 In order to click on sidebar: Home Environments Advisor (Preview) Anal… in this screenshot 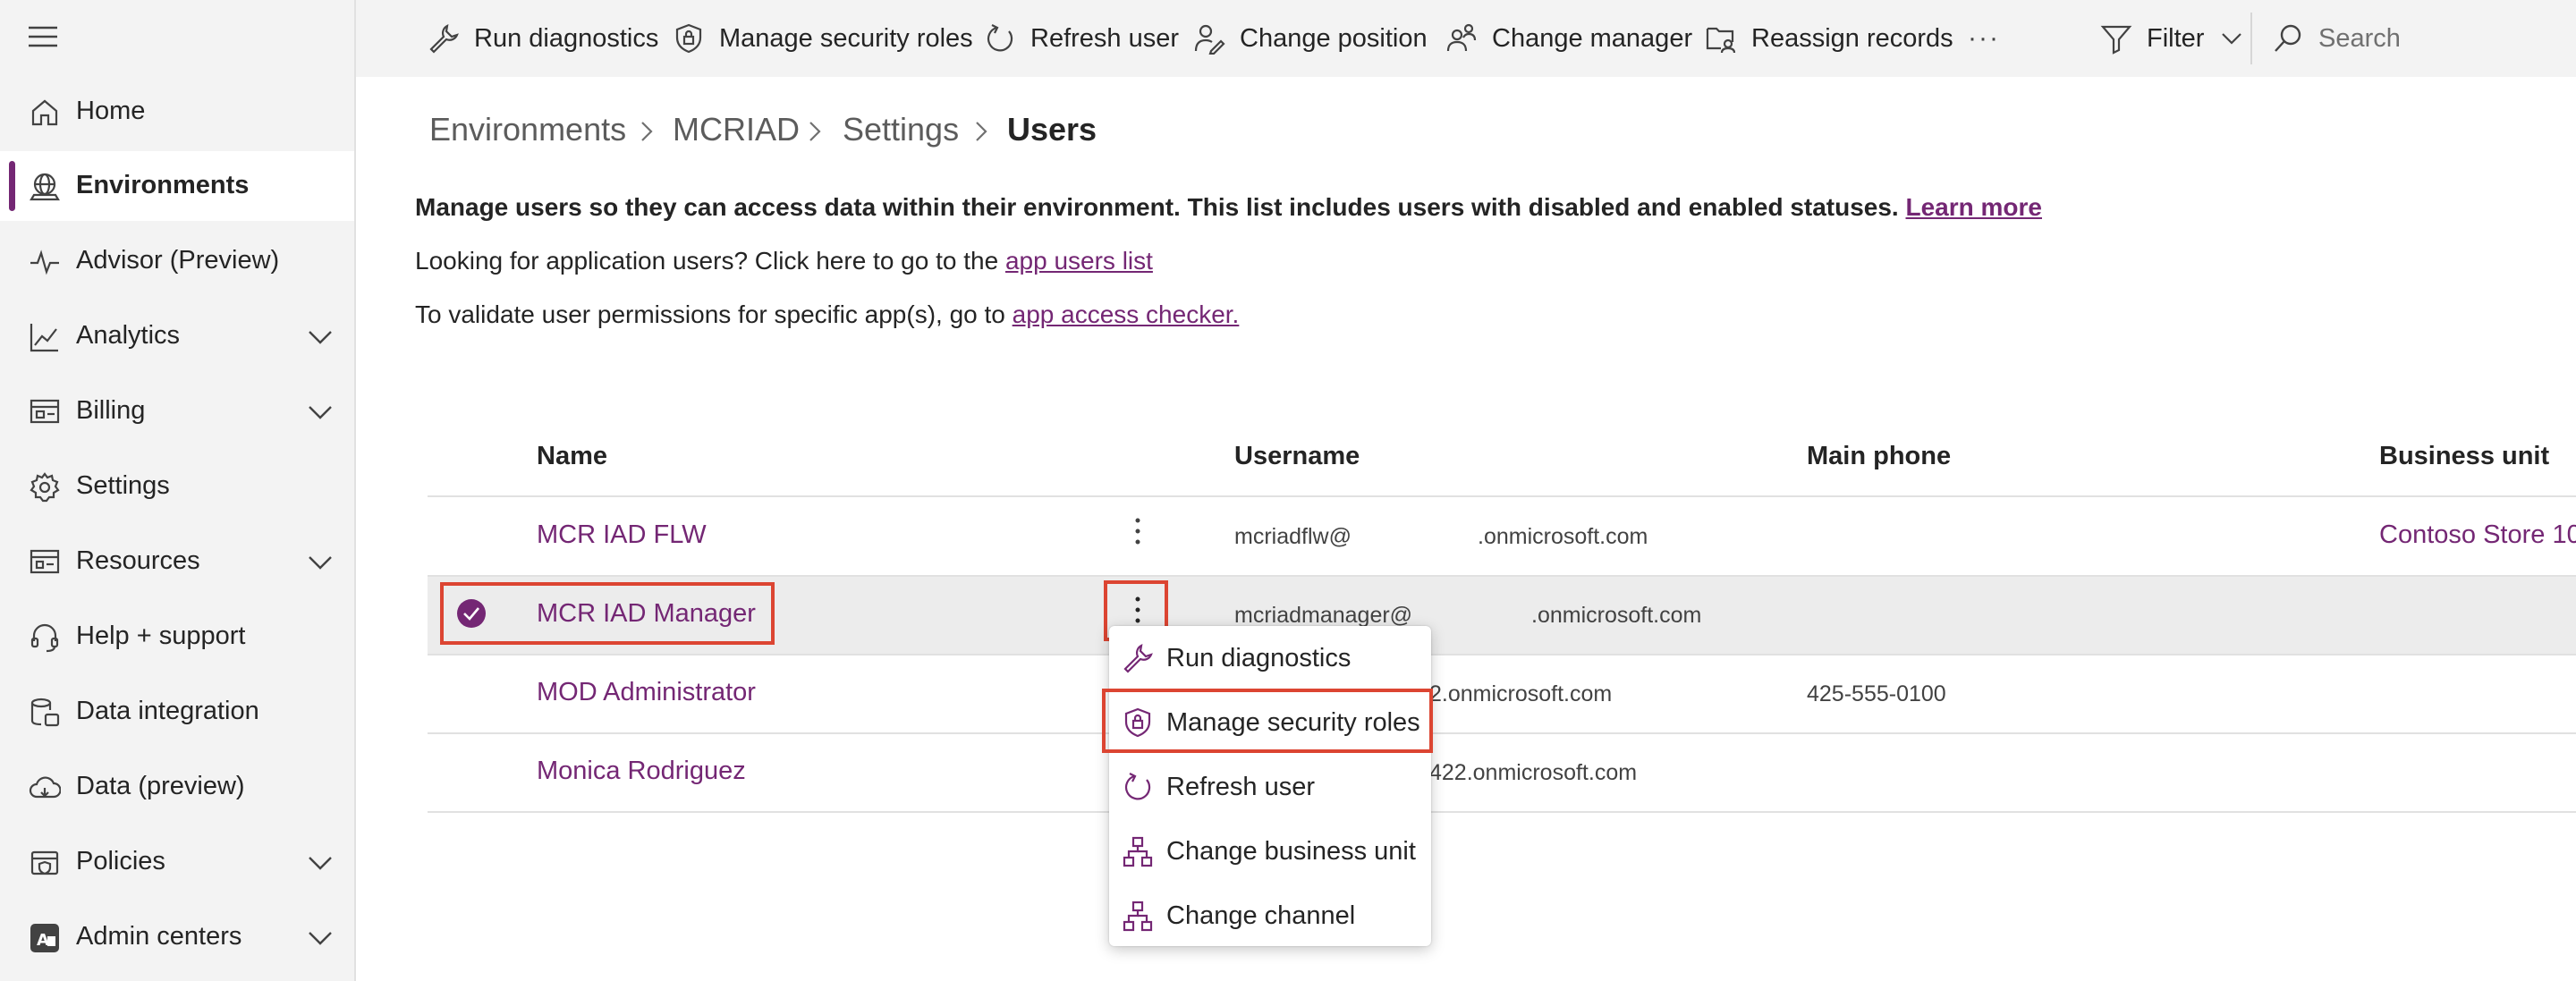, I will do `click(178, 490)`.